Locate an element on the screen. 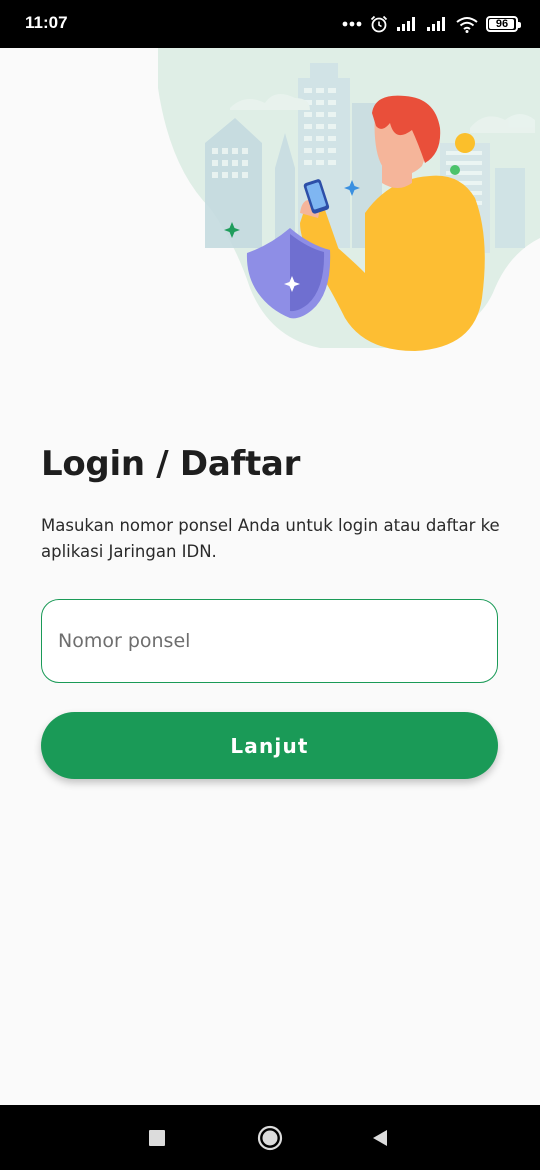 This screenshot has height=1170, width=540. back-triangle-icon is located at coordinates (380, 1137).